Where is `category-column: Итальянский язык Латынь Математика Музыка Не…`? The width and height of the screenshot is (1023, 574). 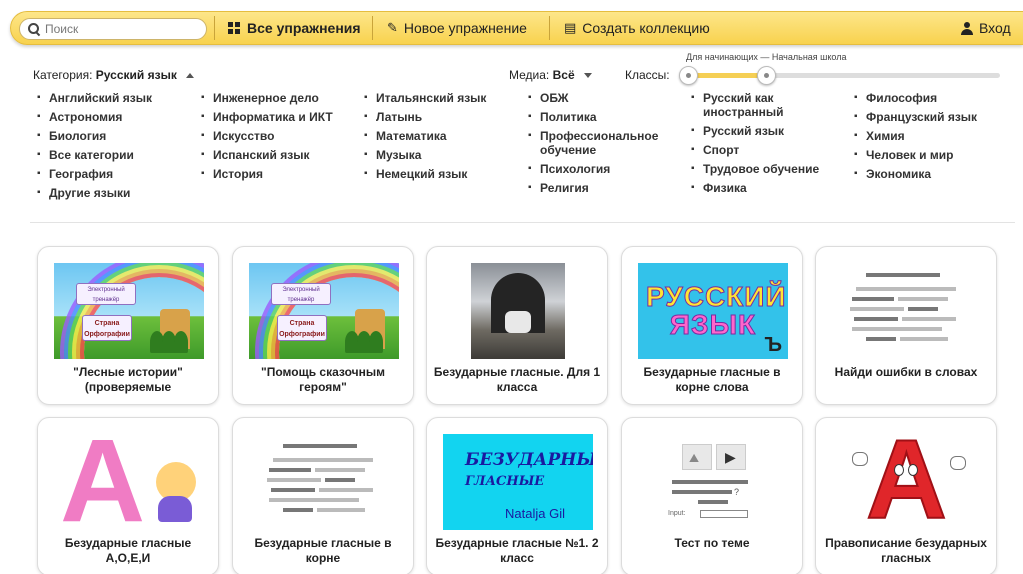 category-column: Итальянский язык Латынь Математика Музыка Не… is located at coordinates (444, 138).